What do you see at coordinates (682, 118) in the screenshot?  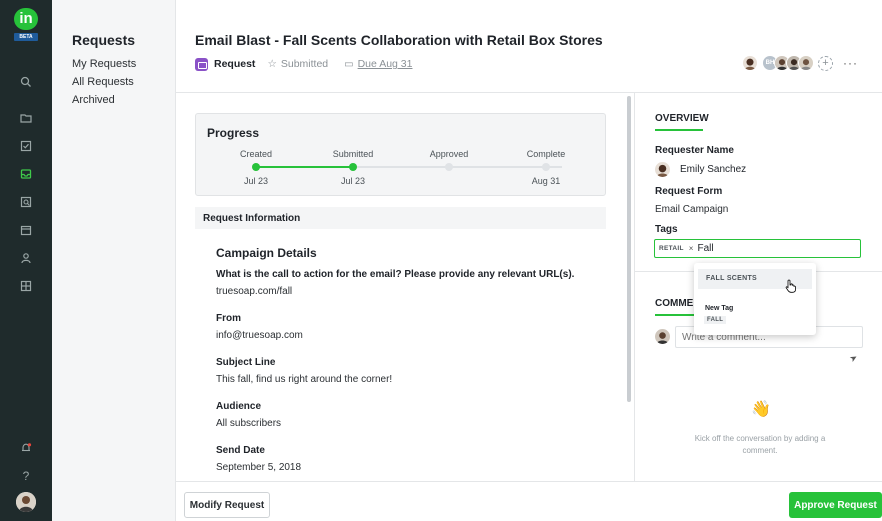 I see `tab-overview: OVERVIEW` at bounding box center [682, 118].